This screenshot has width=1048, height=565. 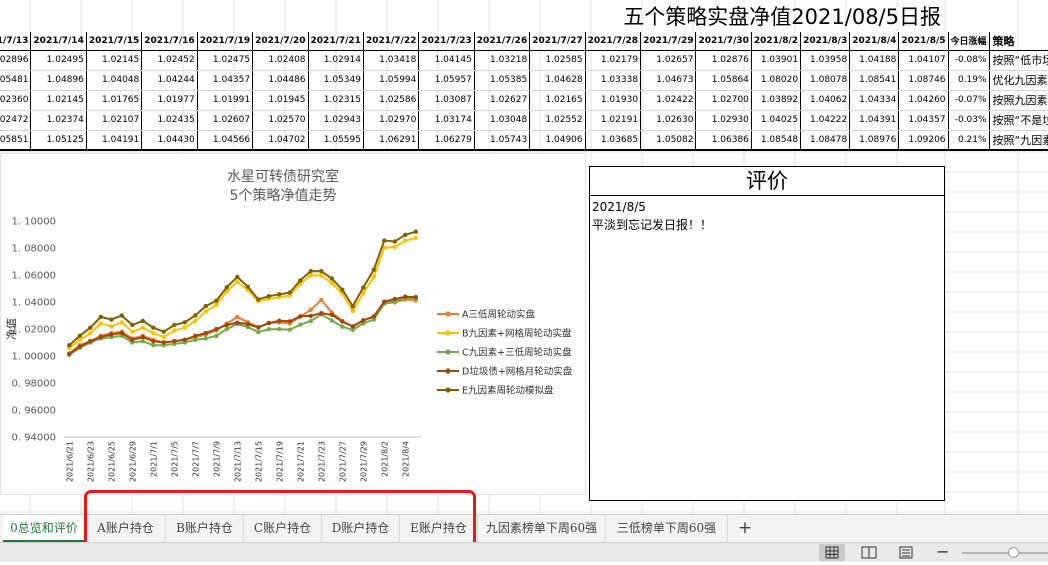 What do you see at coordinates (923, 80) in the screenshot?
I see `nav-value-cell: 1.08746` at bounding box center [923, 80].